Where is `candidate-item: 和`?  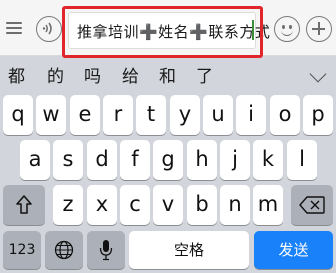
candidate-item: 和 is located at coordinates (167, 74).